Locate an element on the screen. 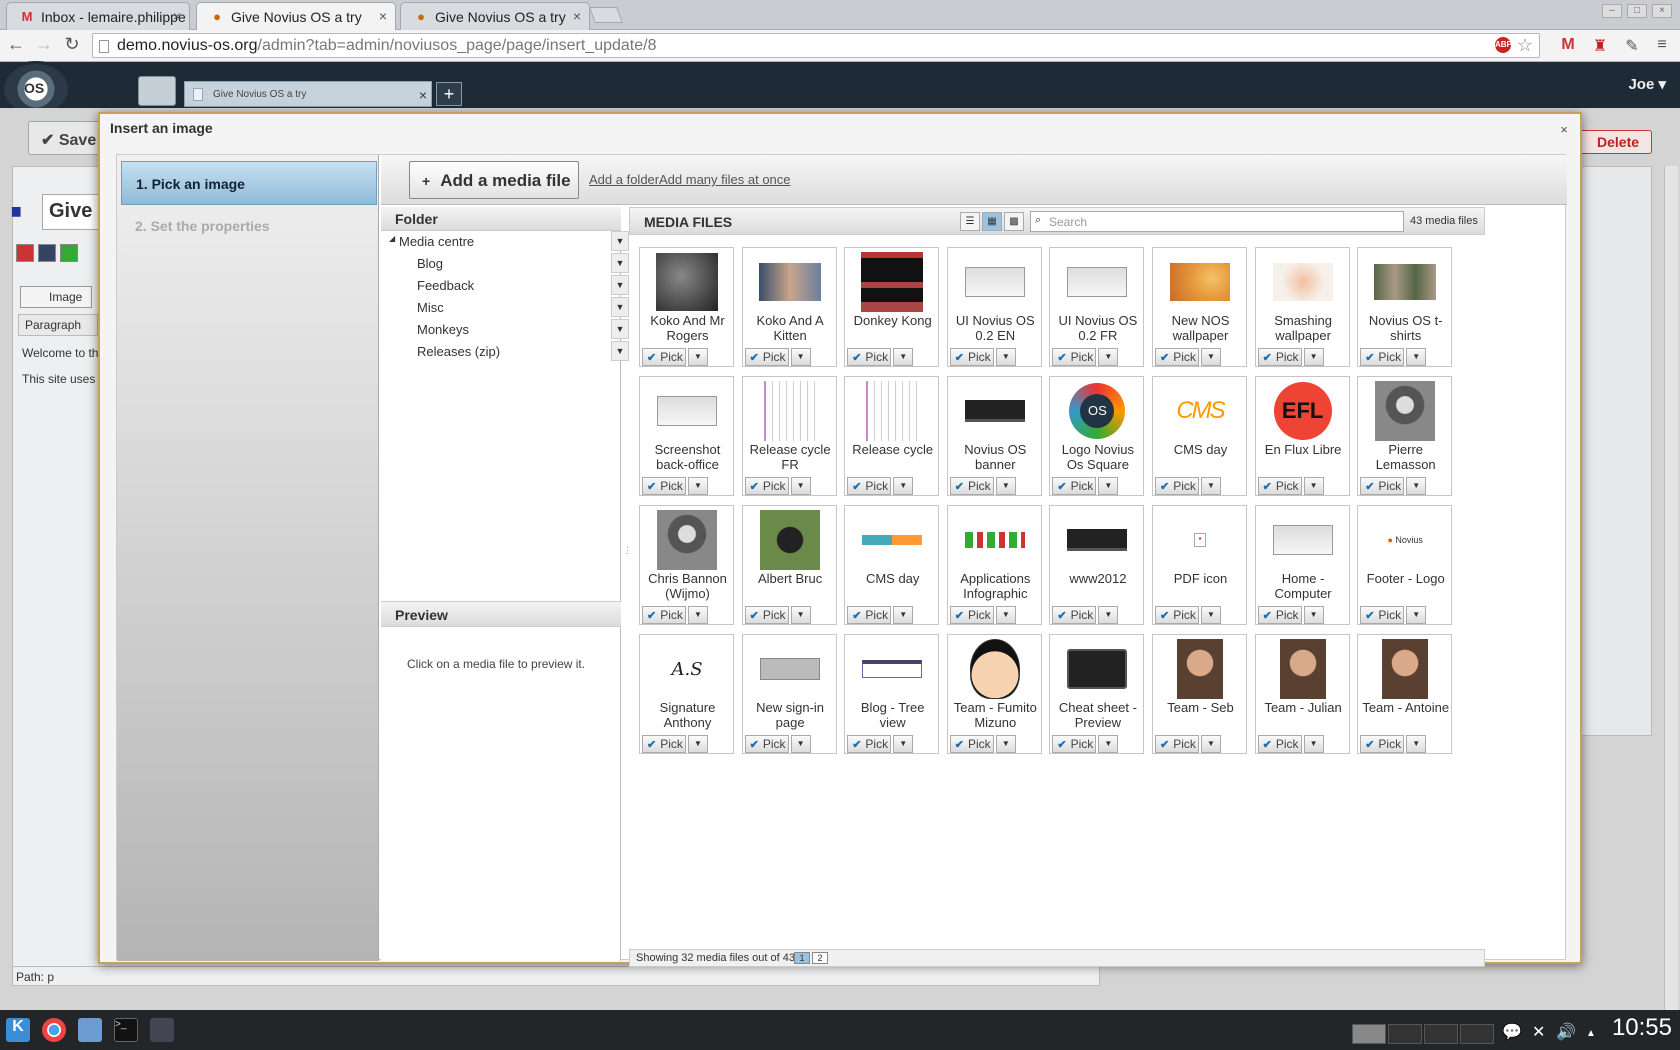  page-1-button: 1 is located at coordinates (802, 958).